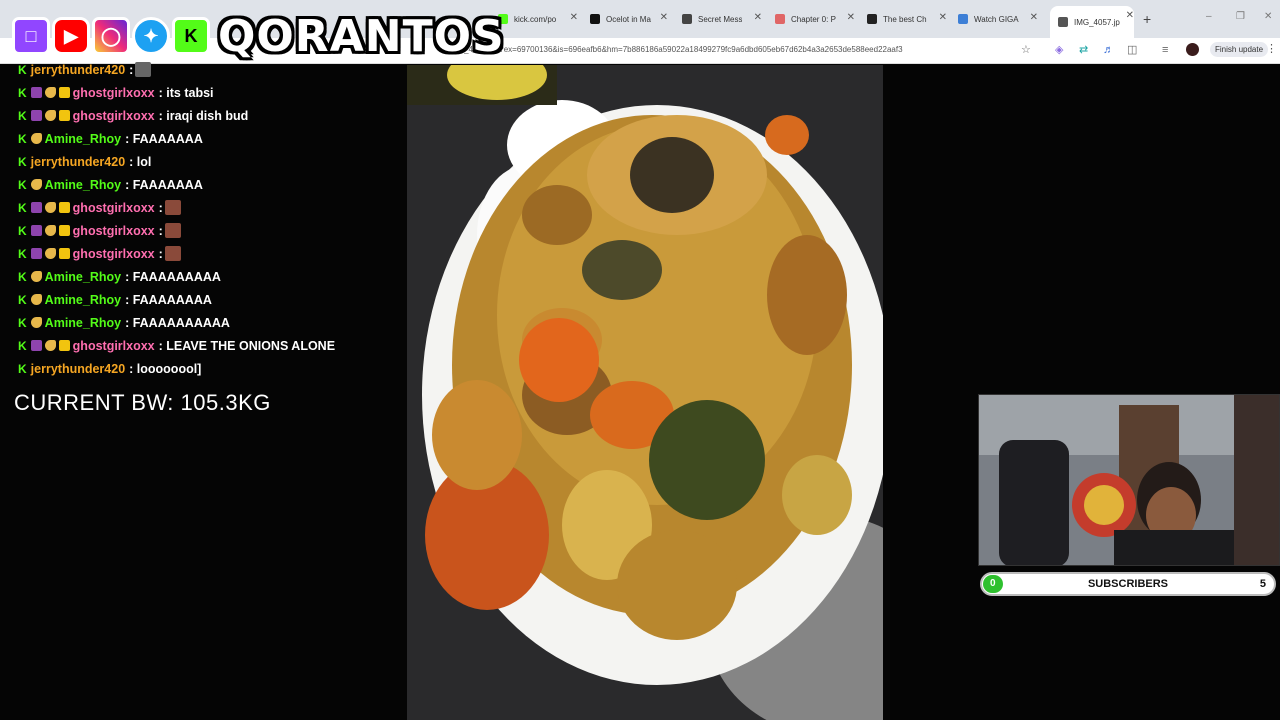  I want to click on browser-tab: kick.com/po ✕, so click(538, 19).